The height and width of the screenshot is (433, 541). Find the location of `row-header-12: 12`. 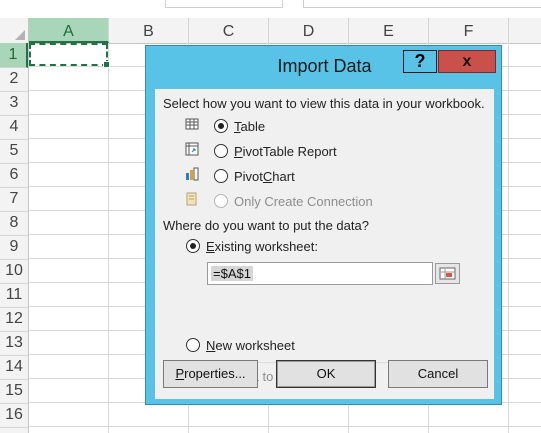

row-header-12: 12 is located at coordinates (14, 319).